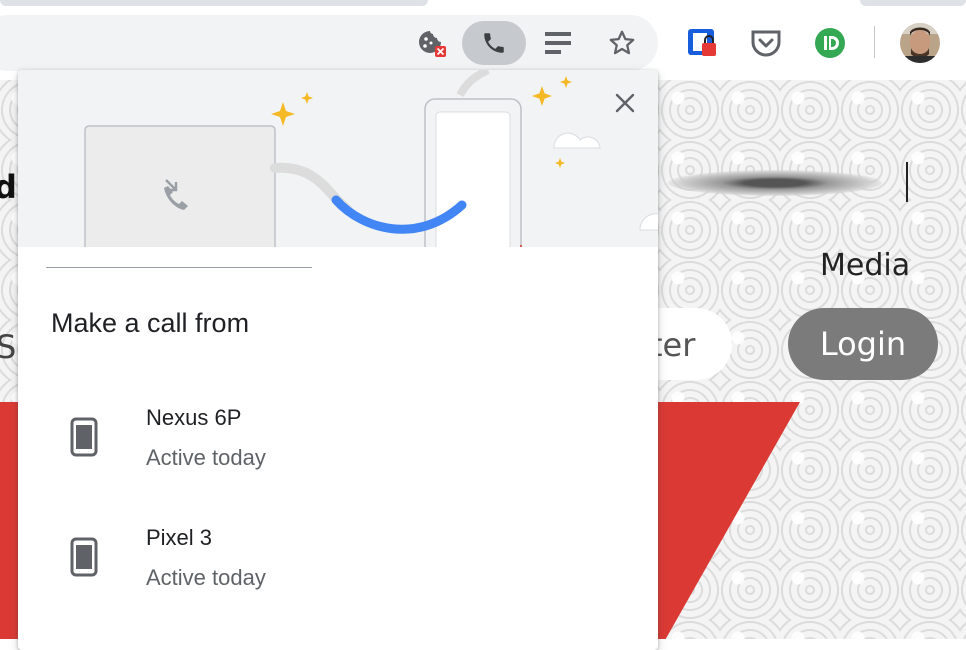 The width and height of the screenshot is (966, 650). What do you see at coordinates (558, 43) in the screenshot?
I see `reading-list-icon` at bounding box center [558, 43].